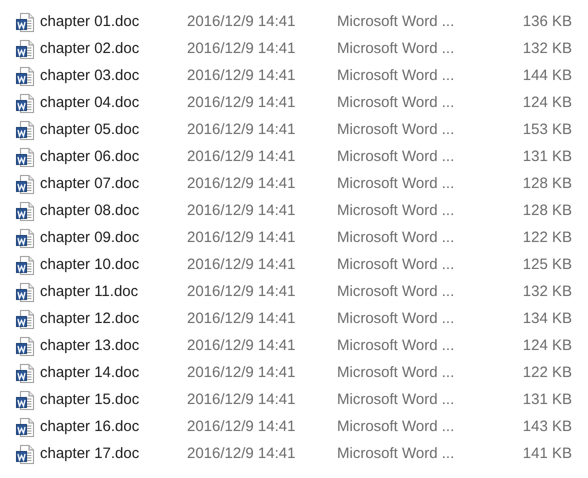  What do you see at coordinates (90, 76) in the screenshot?
I see `file-name: chapter 03.doc` at bounding box center [90, 76].